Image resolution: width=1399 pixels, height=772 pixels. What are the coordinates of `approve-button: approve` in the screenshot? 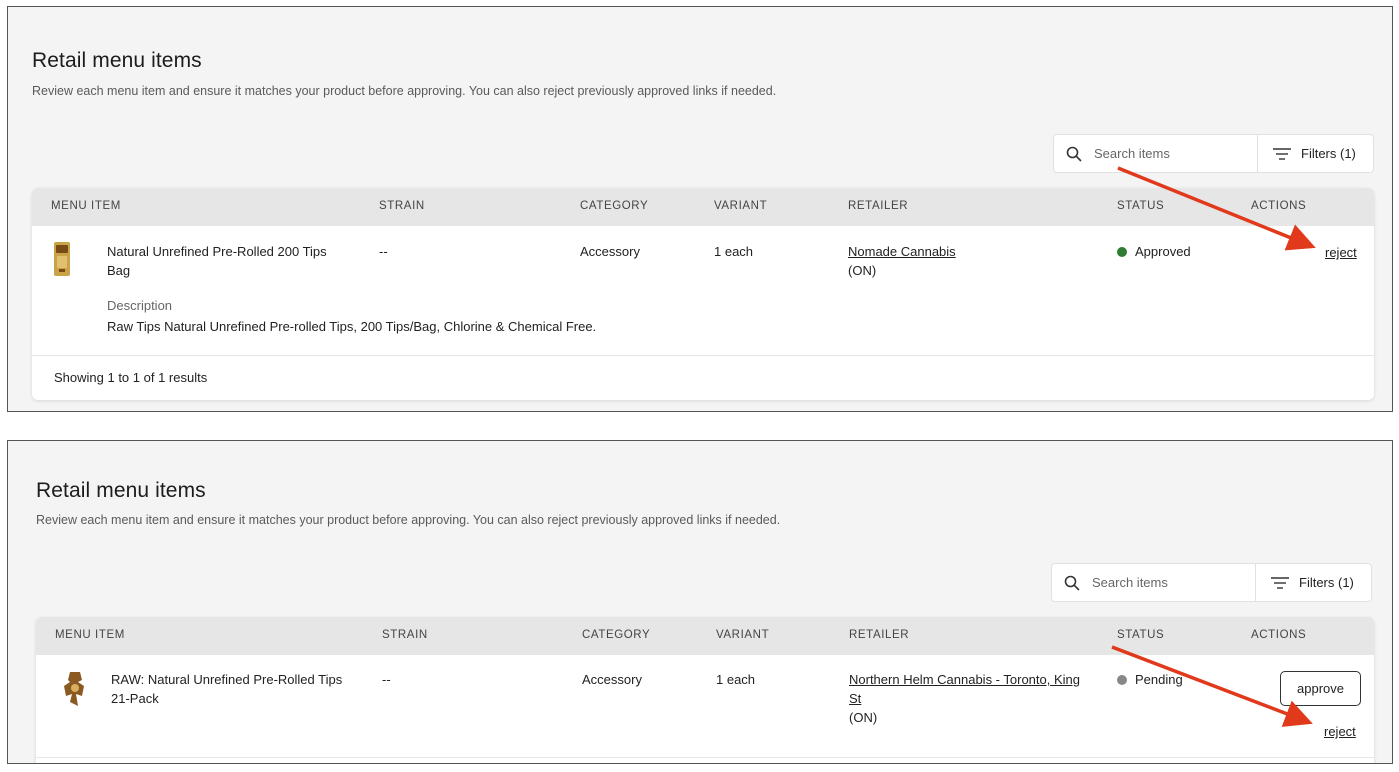 It's located at (1320, 688).